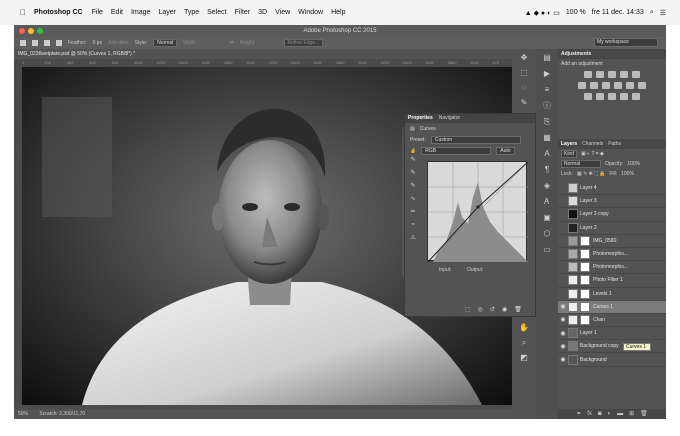 This screenshot has width=680, height=436. What do you see at coordinates (652, 13) in the screenshot?
I see `search-icon: ⌕` at bounding box center [652, 13].